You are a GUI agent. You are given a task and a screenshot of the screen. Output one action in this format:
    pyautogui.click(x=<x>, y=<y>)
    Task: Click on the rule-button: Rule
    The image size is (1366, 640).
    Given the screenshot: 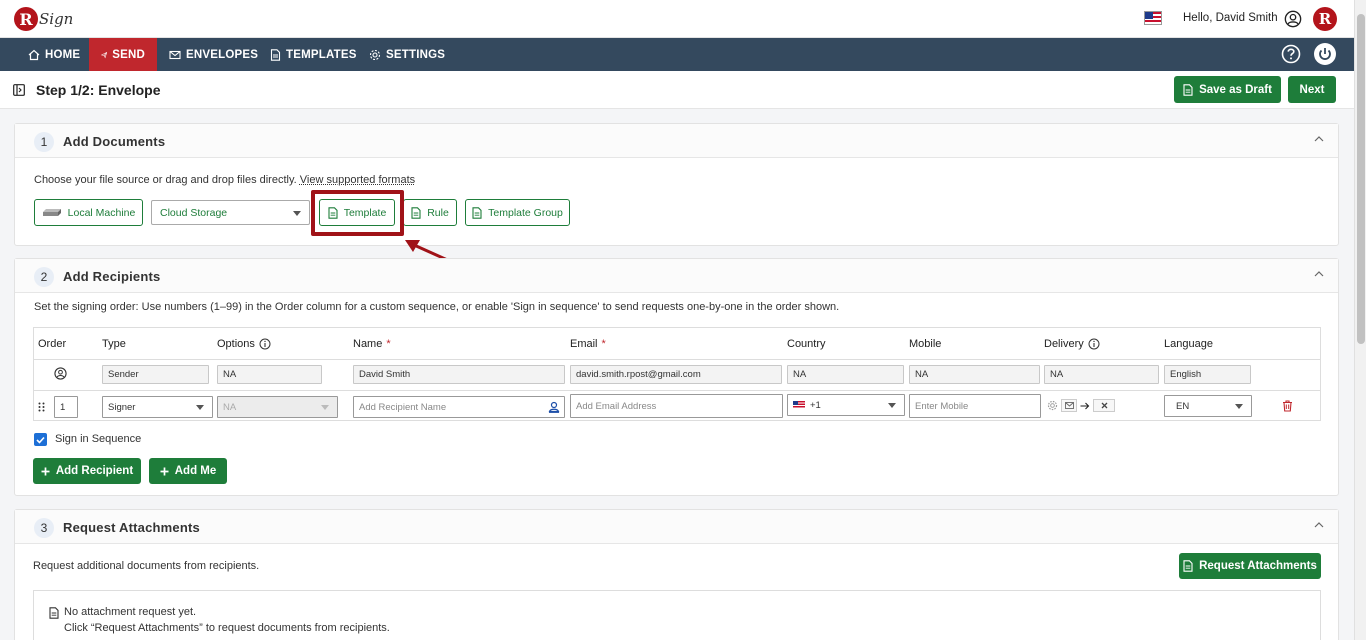 What is the action you would take?
    pyautogui.click(x=430, y=212)
    